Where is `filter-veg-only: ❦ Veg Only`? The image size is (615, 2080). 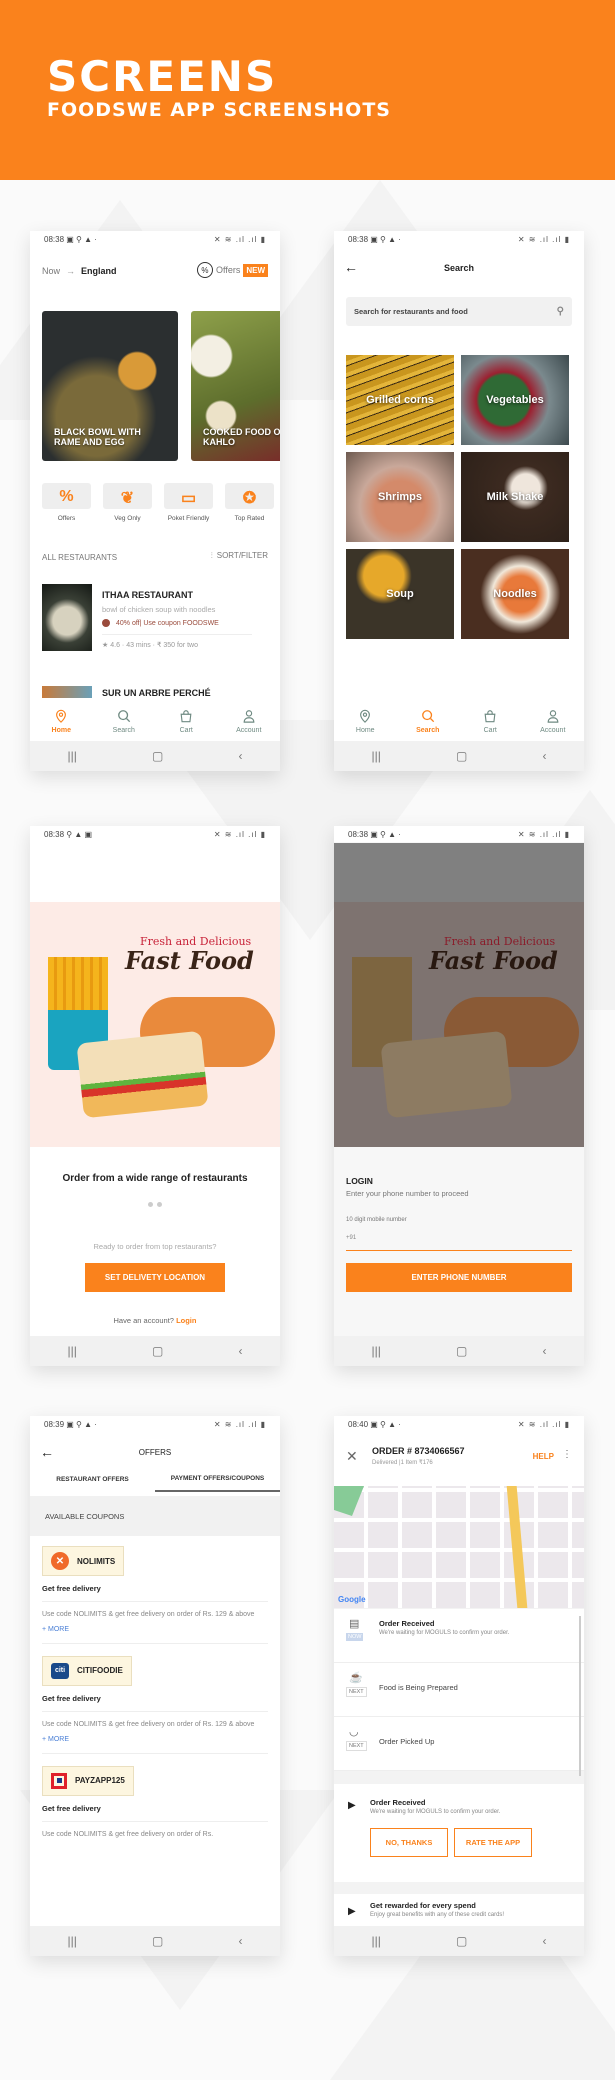 filter-veg-only: ❦ Veg Only is located at coordinates (127, 502).